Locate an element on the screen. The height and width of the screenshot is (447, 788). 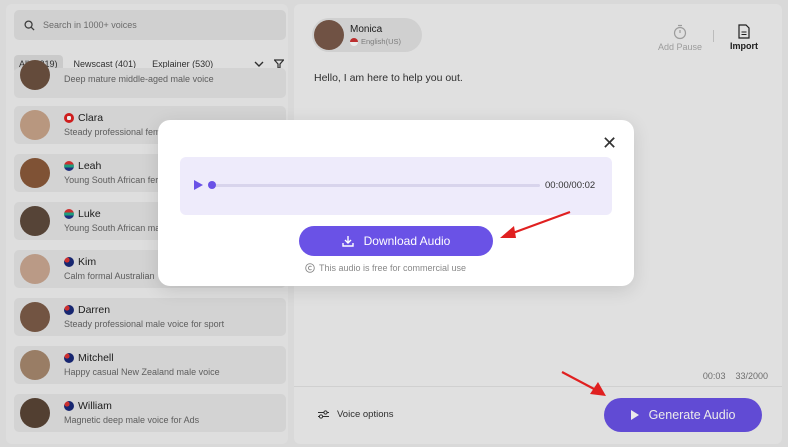
license-note: This audio is free for commercial use is located at coordinates (385, 268).